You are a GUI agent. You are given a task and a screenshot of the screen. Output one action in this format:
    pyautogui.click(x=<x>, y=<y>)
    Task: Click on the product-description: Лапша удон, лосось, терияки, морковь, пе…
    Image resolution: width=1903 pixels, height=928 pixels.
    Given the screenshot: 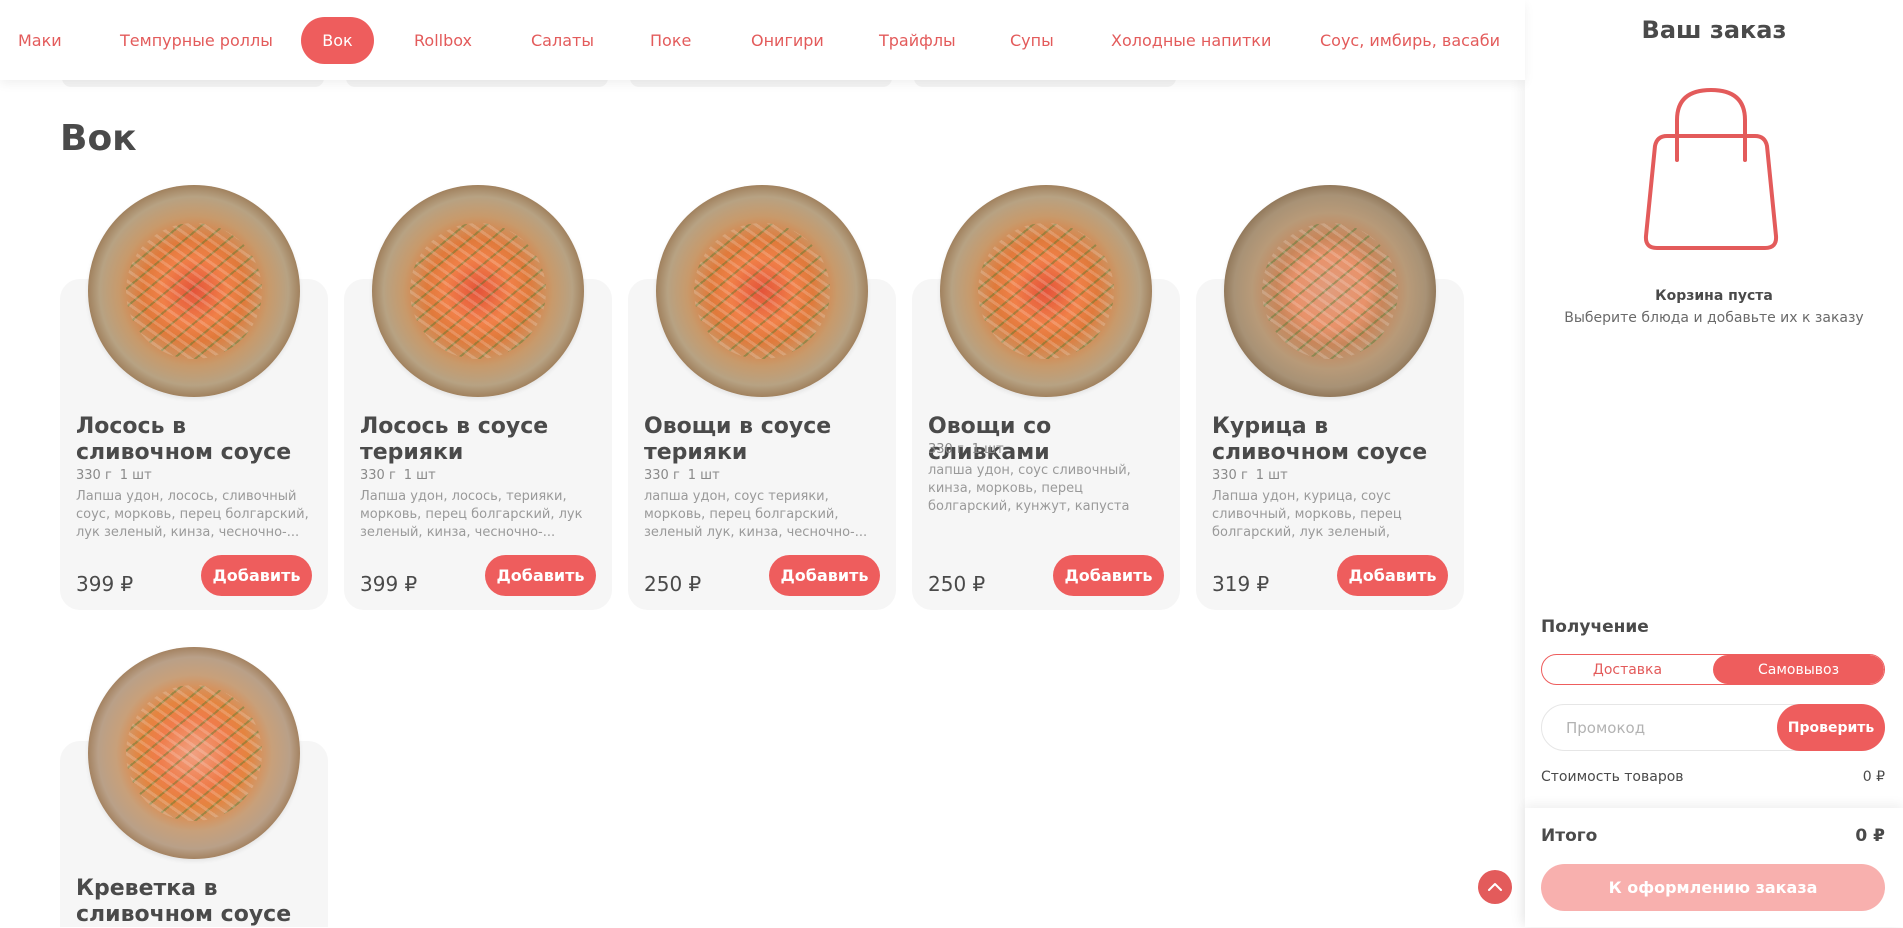 What is the action you would take?
    pyautogui.click(x=471, y=514)
    